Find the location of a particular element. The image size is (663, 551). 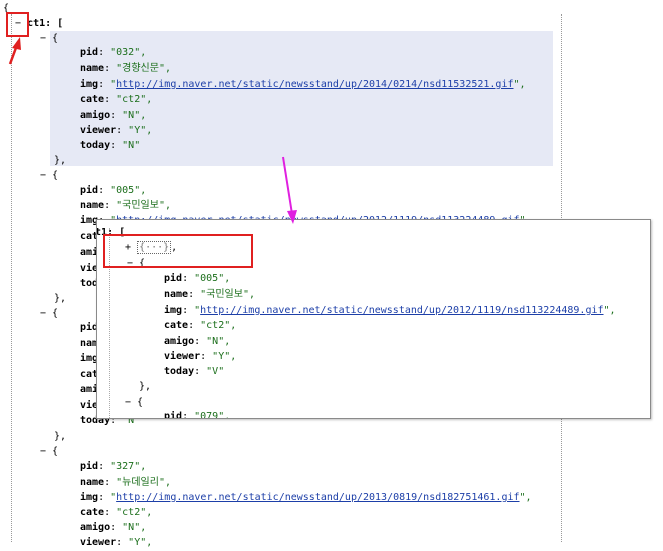

magenta-arrow-icon is located at coordinates (289, 190).